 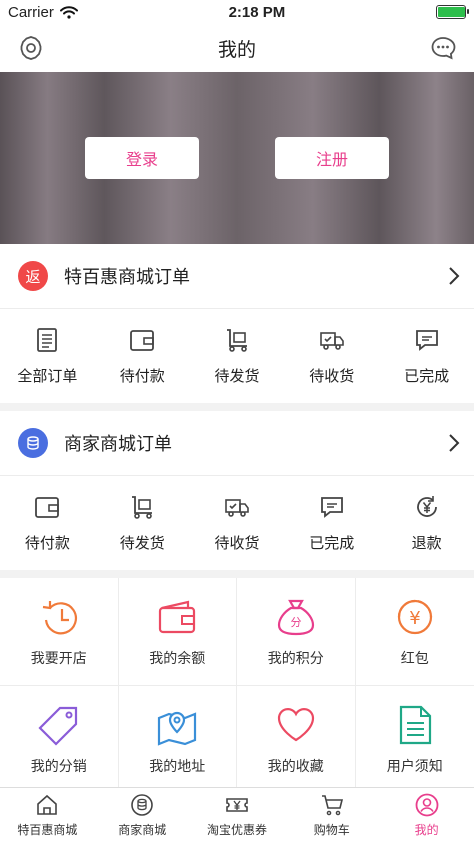 I want to click on my-balance-label: 我的余额, so click(x=177, y=657).